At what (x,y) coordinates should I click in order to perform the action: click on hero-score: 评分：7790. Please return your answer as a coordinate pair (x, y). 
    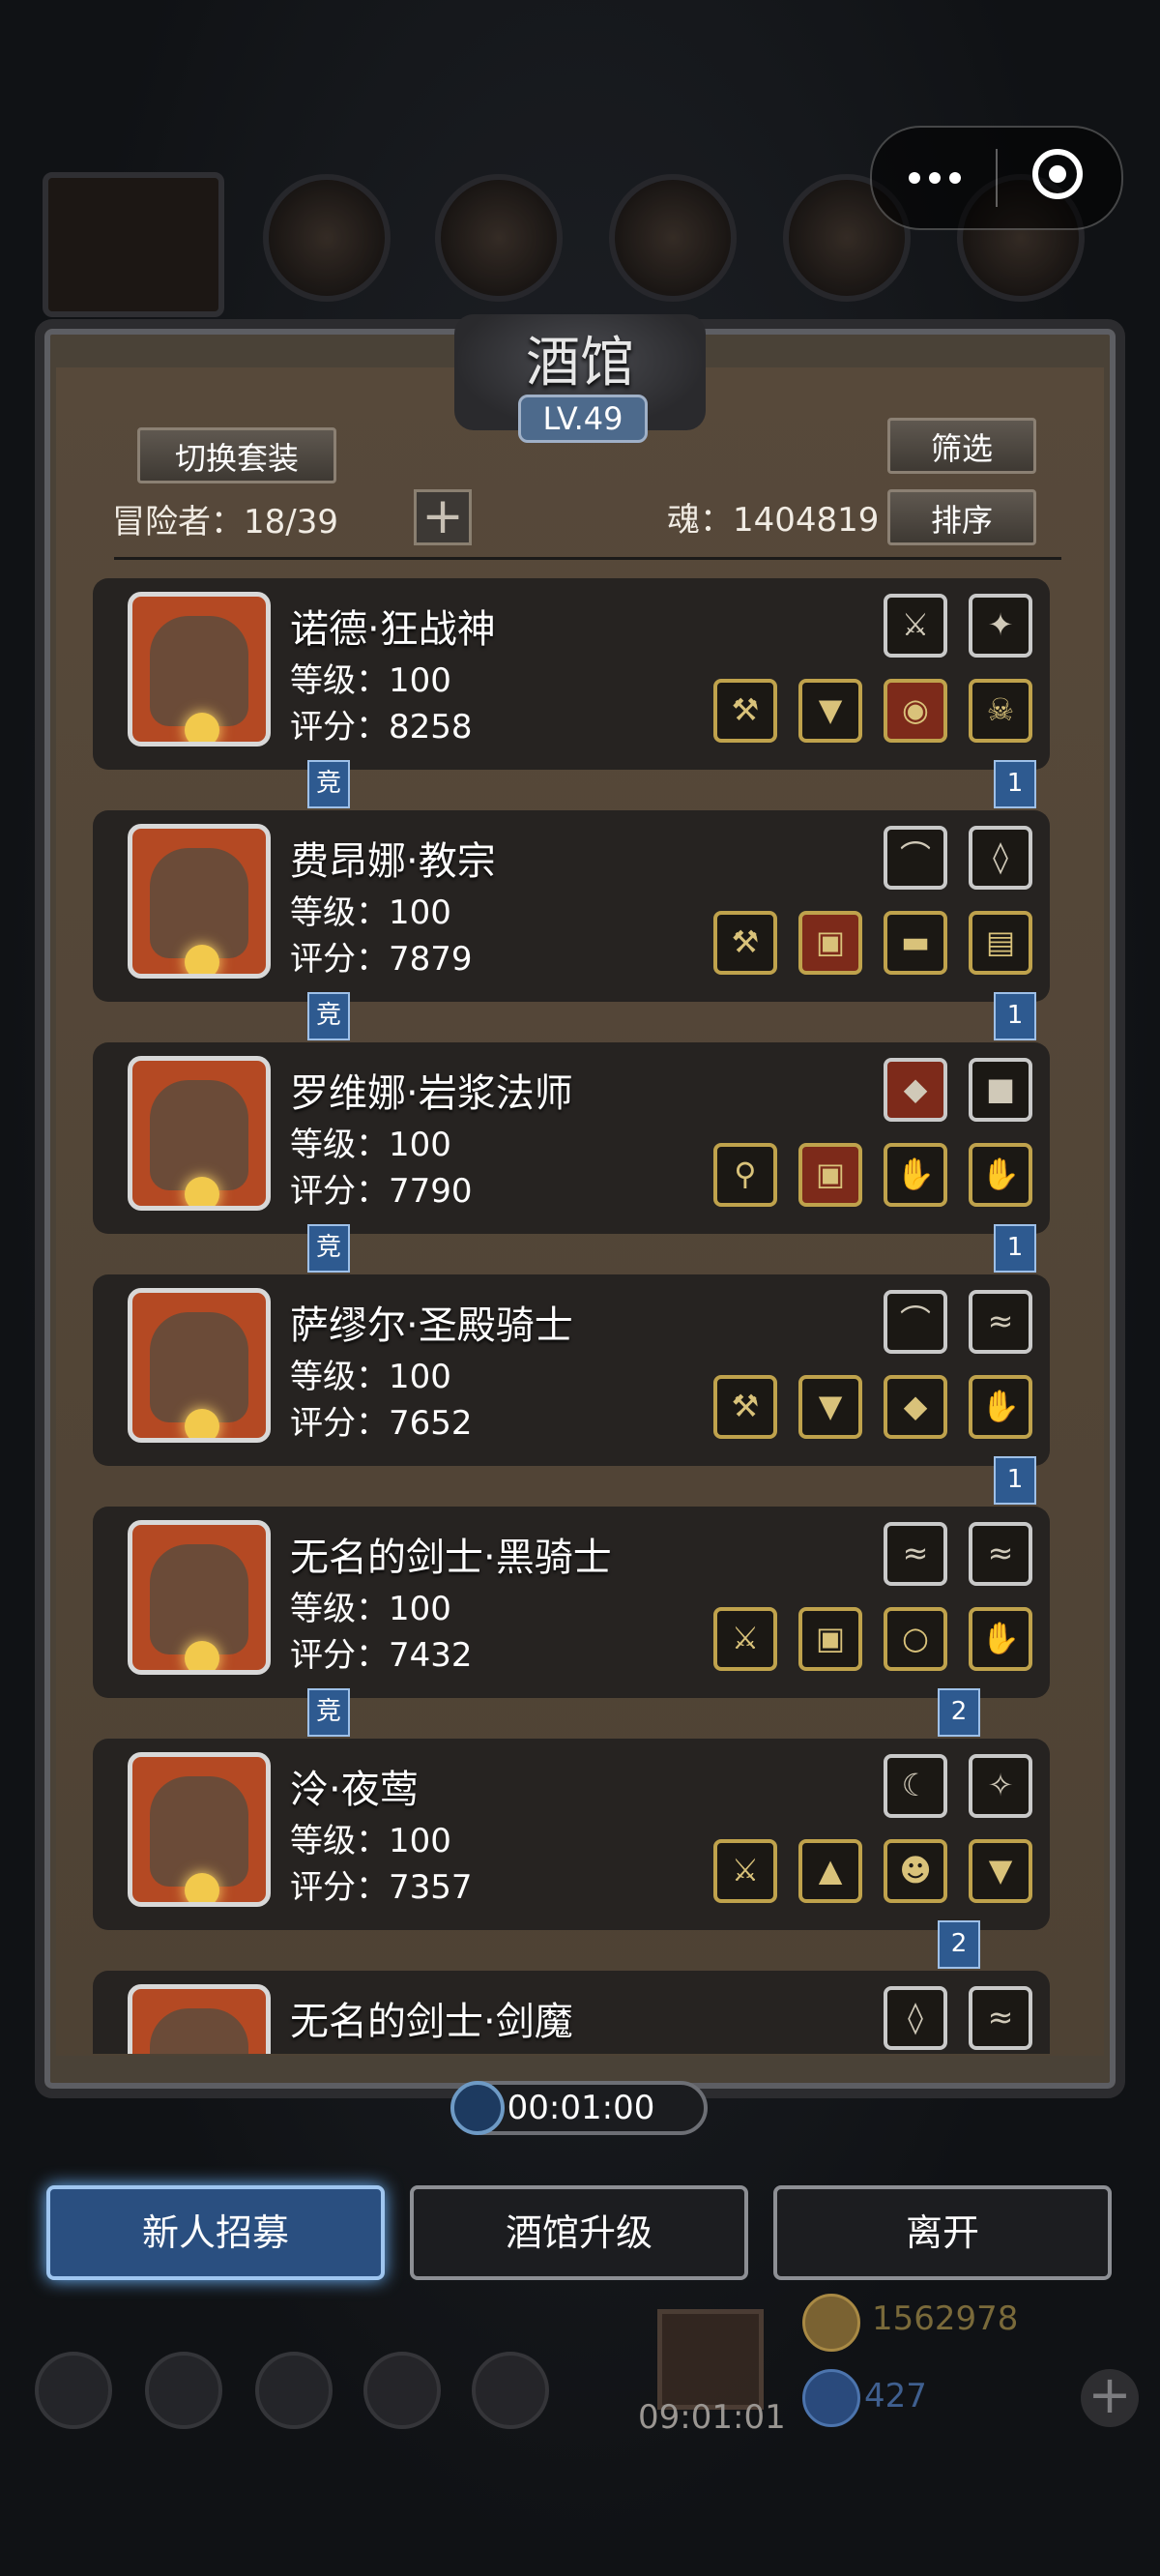
    Looking at the image, I should click on (382, 1191).